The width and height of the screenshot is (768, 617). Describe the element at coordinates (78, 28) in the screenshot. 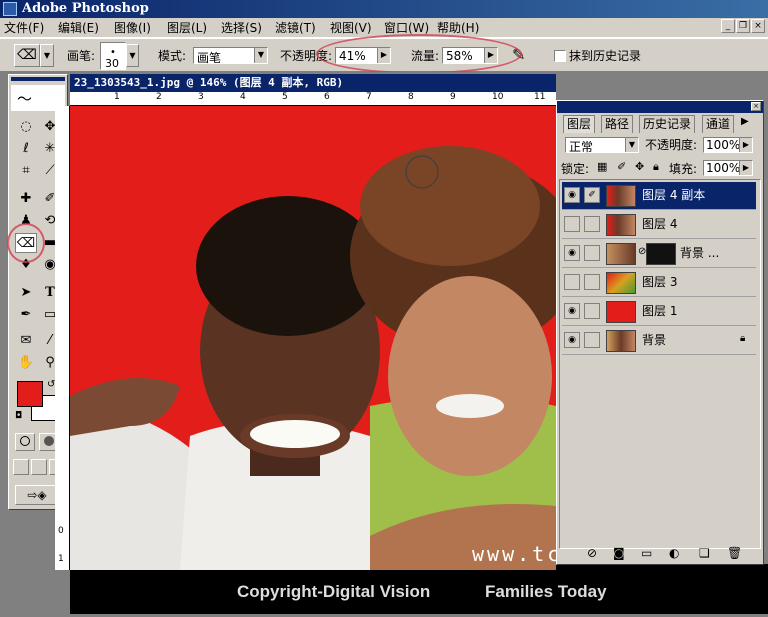

I see `menu-edit: 编辑(E)` at that location.